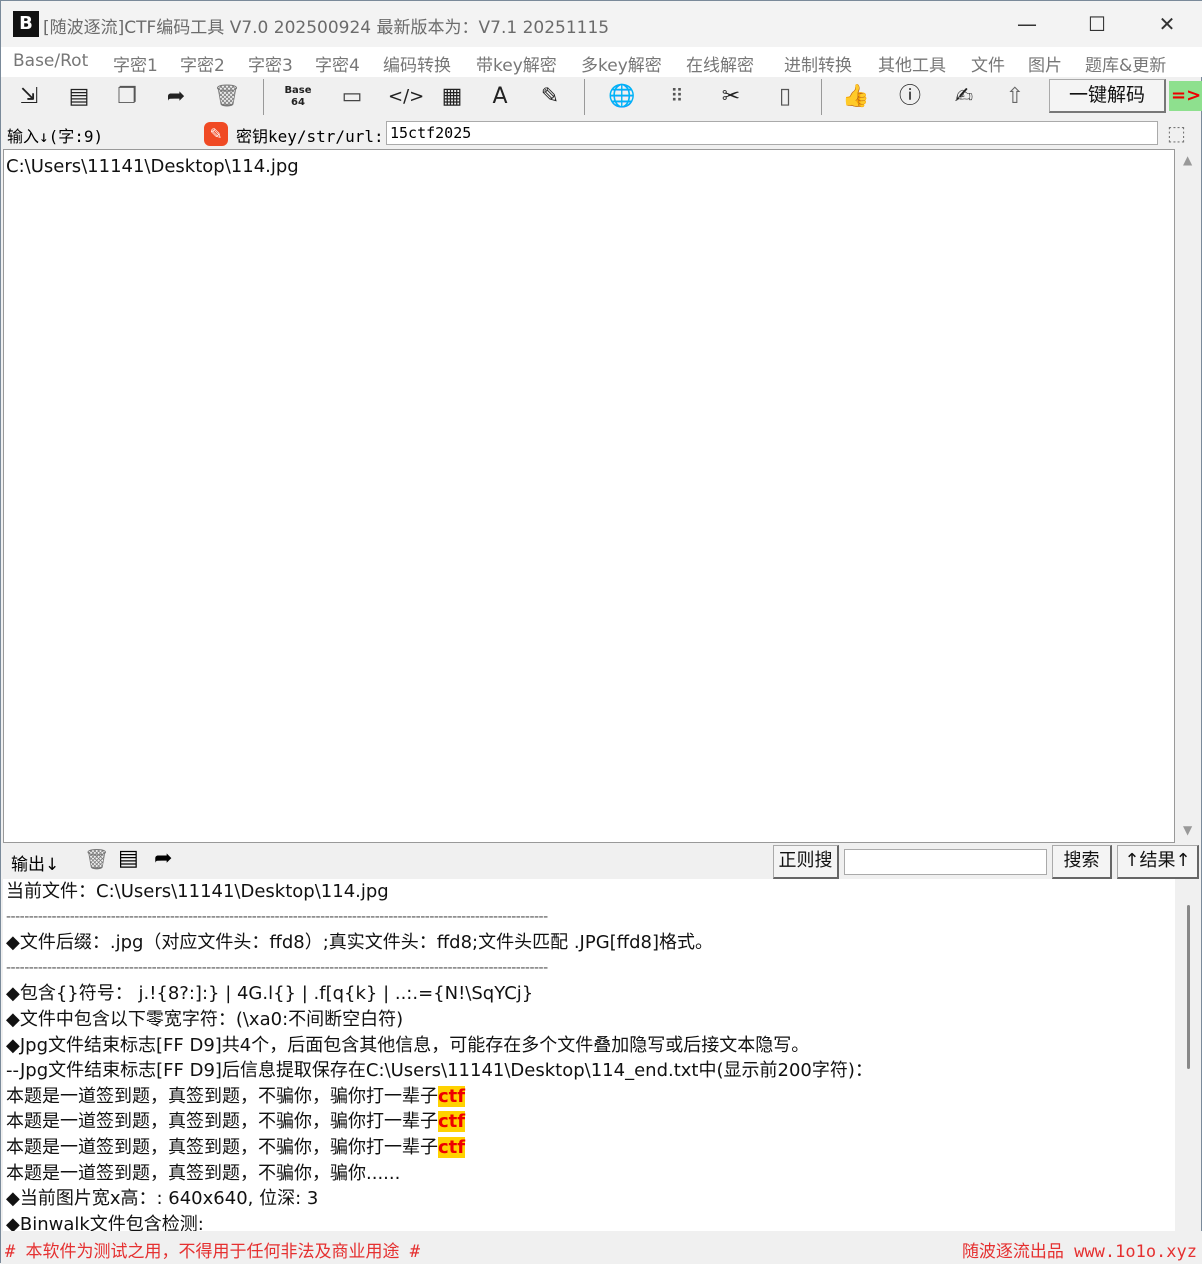  I want to click on output-trash-icon: 🗑, so click(96, 859).